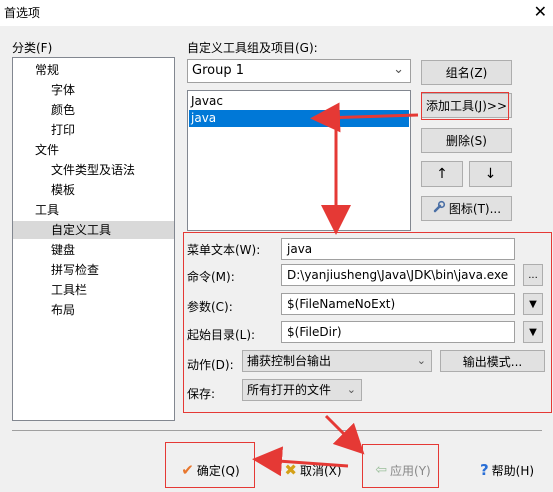  I want to click on tree-item-layout: 布局, so click(63, 310).